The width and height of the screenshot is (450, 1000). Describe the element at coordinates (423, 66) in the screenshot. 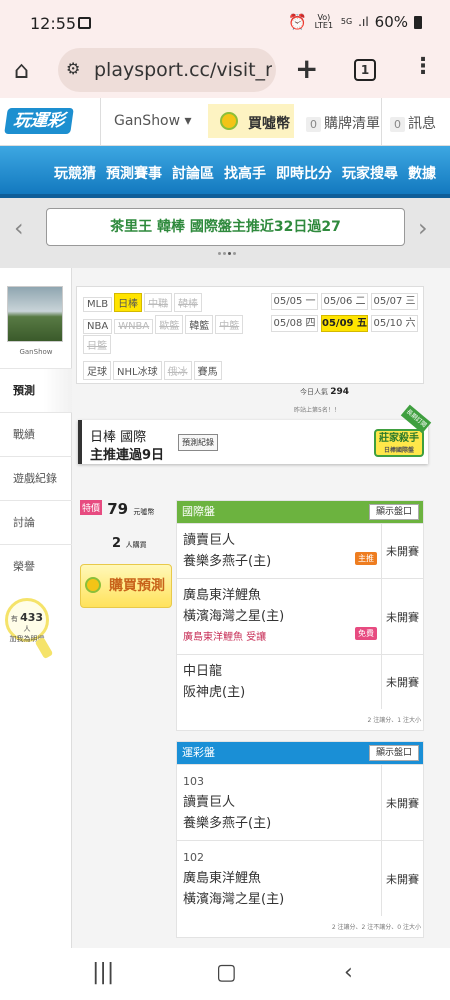

I see `overflow-menu-icon: ⋮` at that location.